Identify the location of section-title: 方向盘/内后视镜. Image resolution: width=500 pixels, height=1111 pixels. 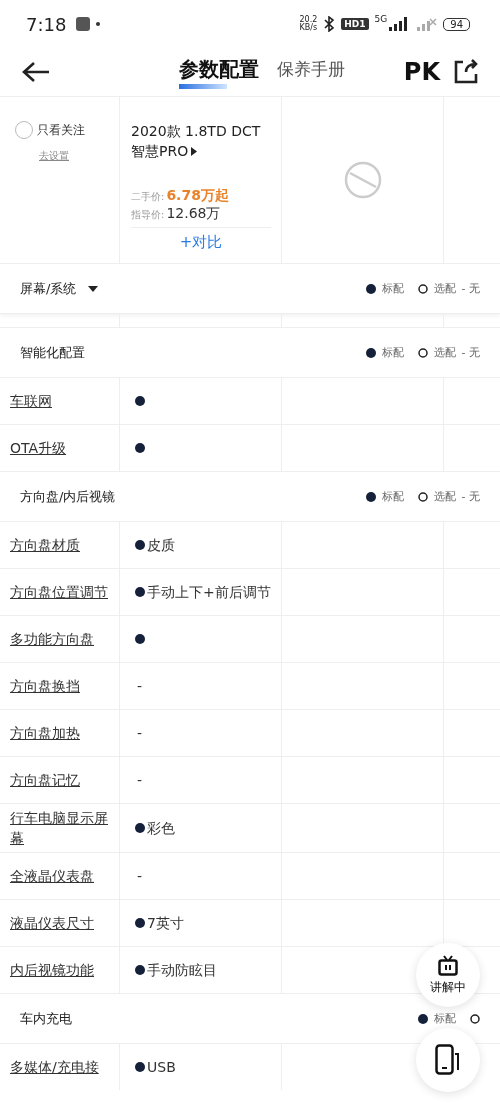
(68, 496).